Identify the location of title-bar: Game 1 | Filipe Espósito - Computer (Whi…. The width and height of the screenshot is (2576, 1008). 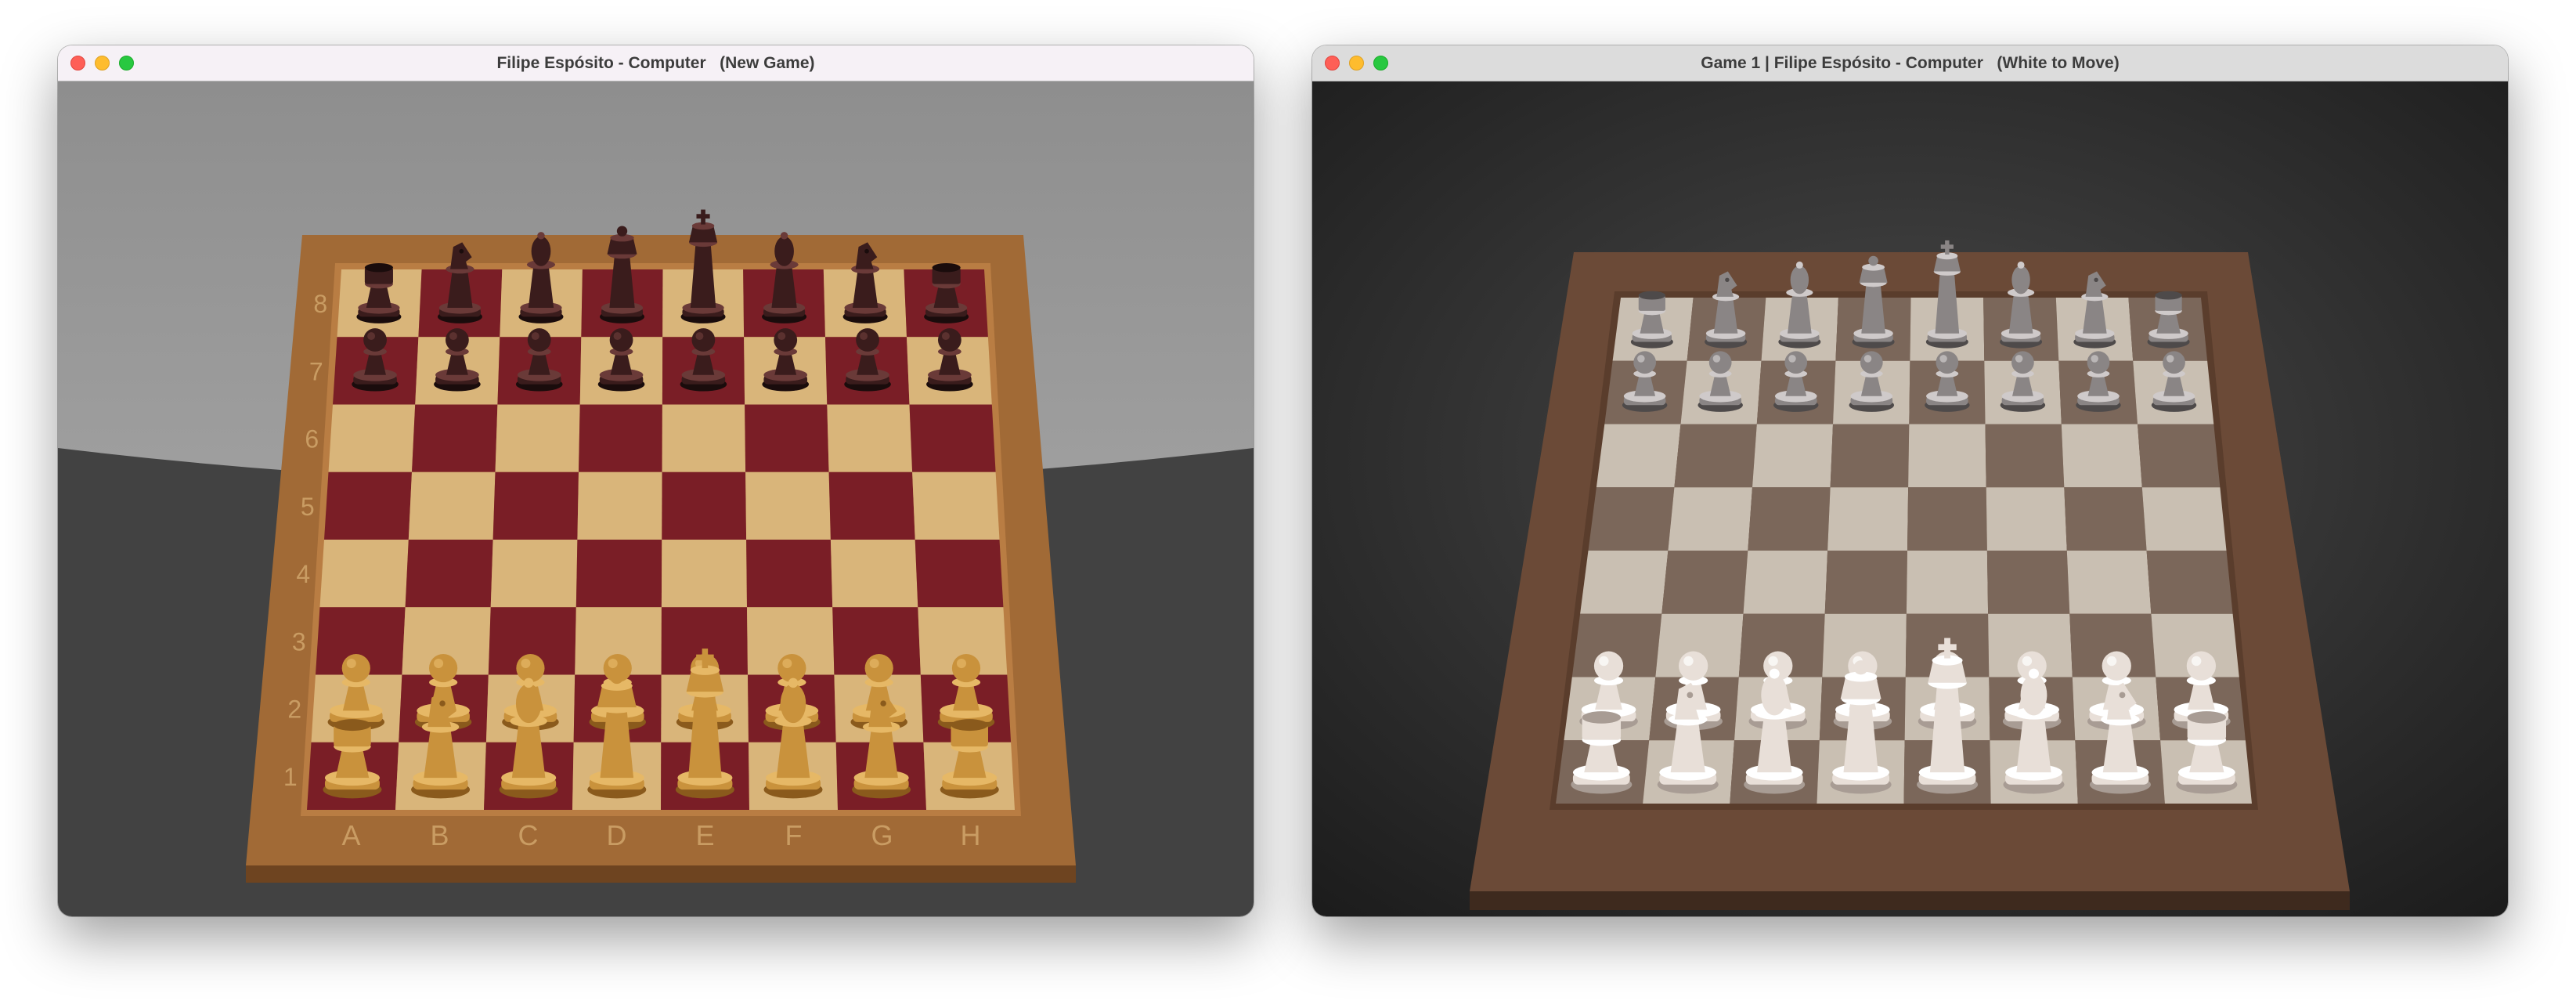
(1910, 63).